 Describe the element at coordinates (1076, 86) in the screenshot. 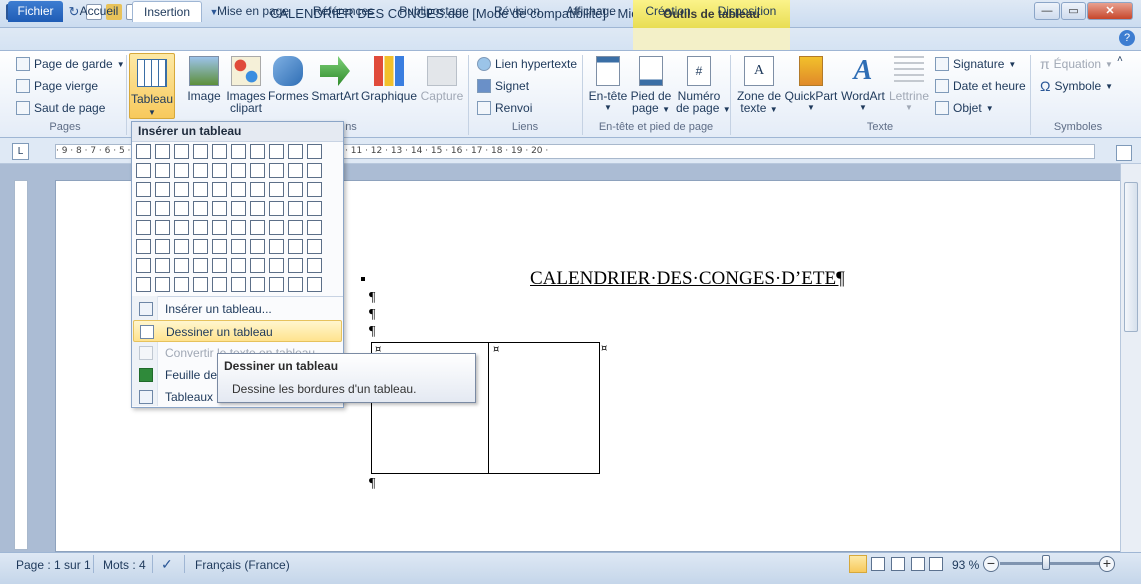

I see `symbole-button: Ω Symbole ▼` at that location.